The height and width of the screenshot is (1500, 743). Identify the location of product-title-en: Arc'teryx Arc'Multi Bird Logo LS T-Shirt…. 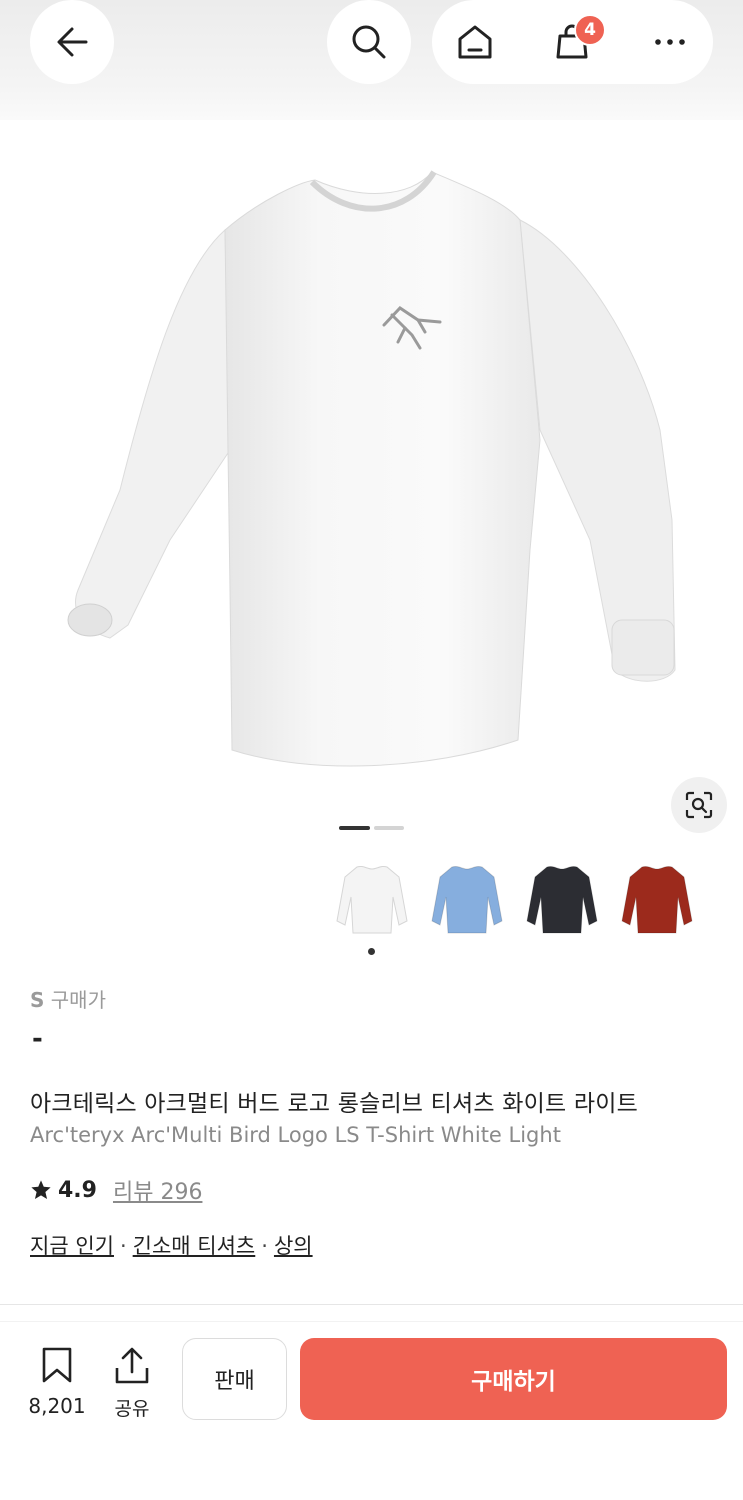
(295, 1135).